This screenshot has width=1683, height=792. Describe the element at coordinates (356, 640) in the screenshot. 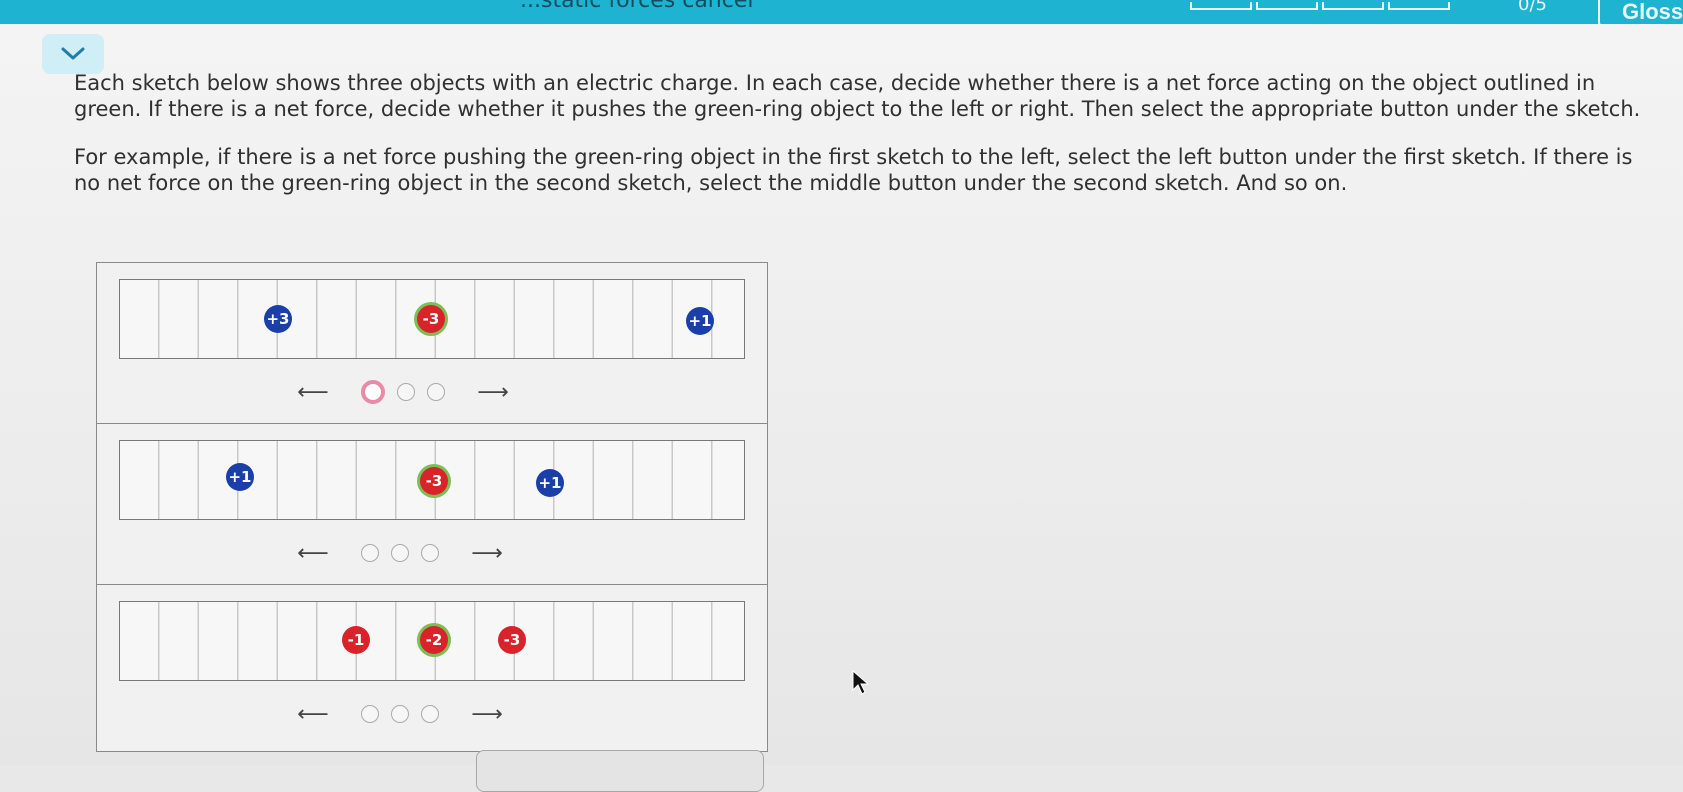

I see `charge-object: -1` at that location.